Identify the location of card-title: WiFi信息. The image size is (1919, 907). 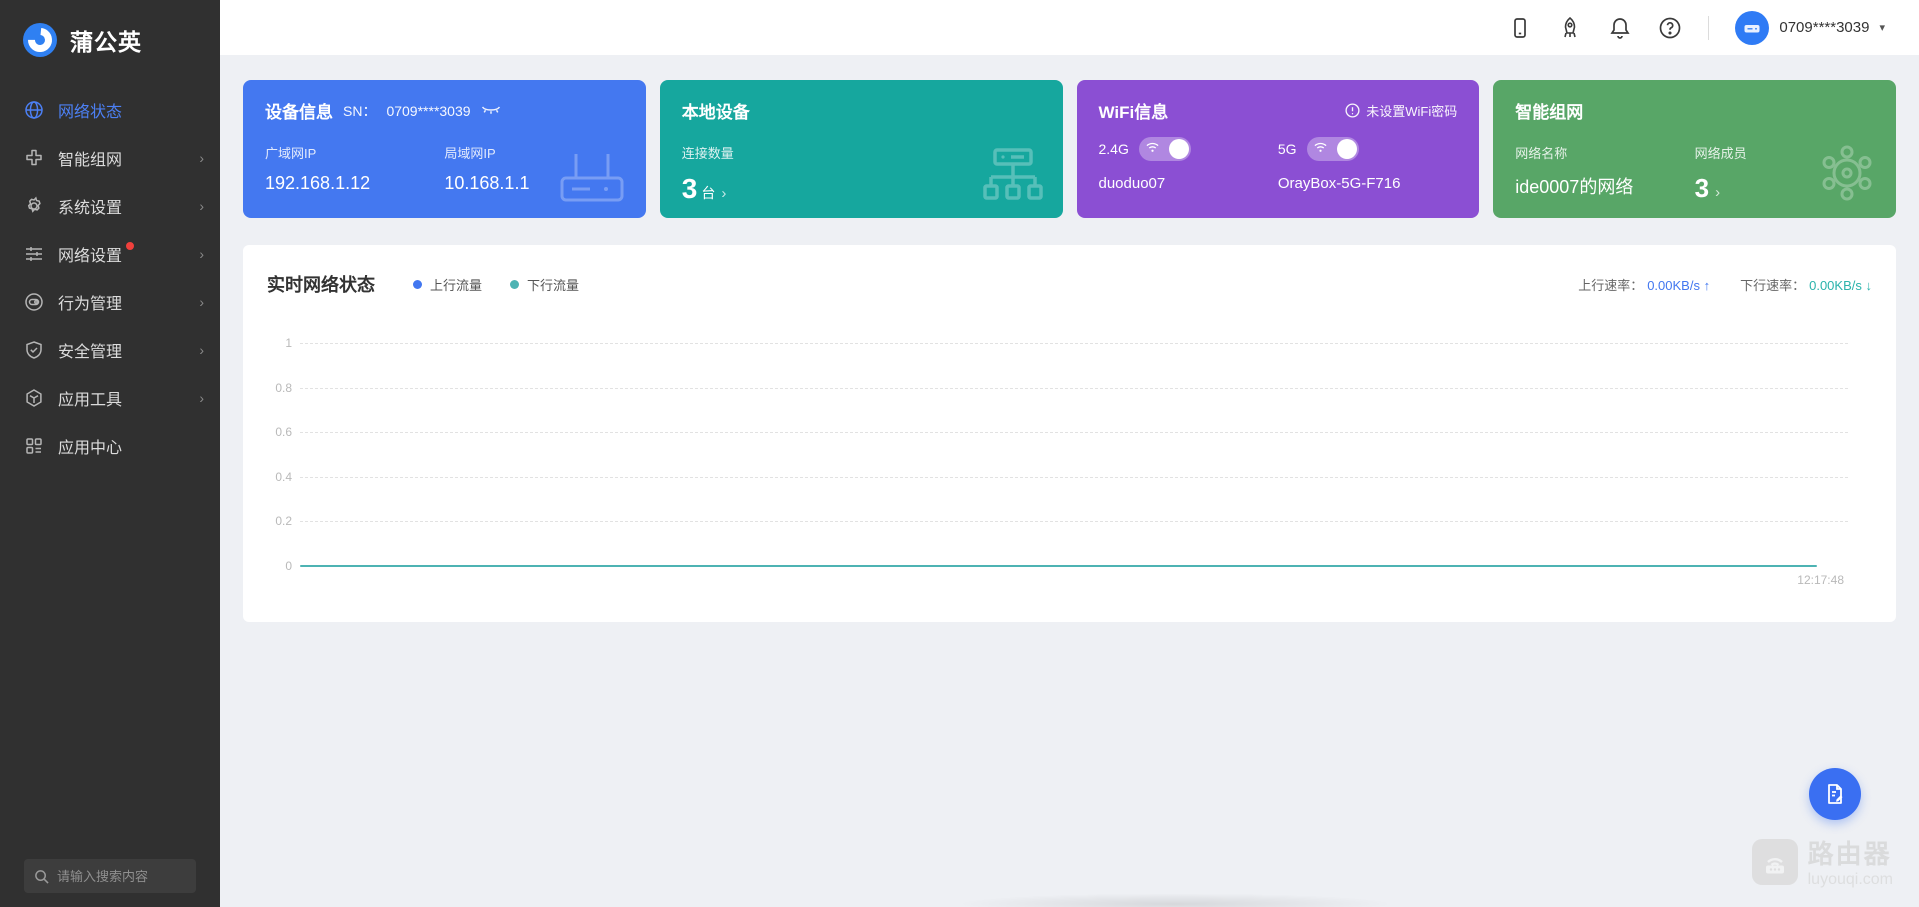
(1133, 112).